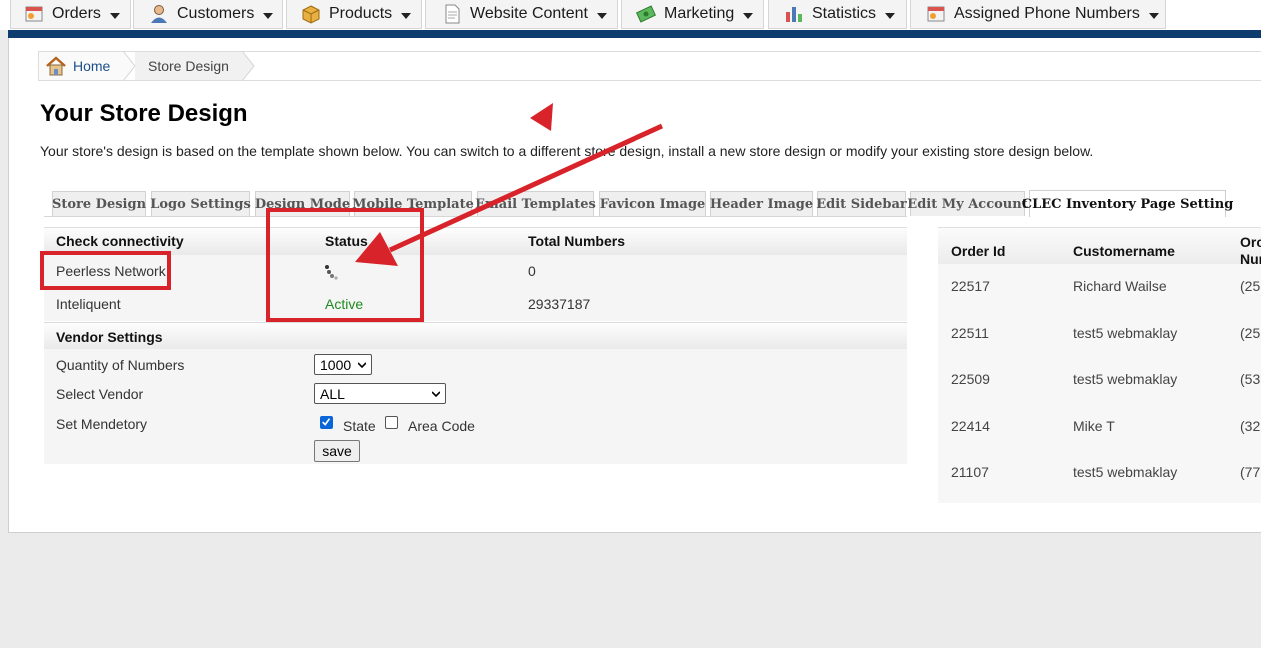 The width and height of the screenshot is (1261, 648). What do you see at coordinates (100, 394) in the screenshot?
I see `vendor-label: Select Vendor` at bounding box center [100, 394].